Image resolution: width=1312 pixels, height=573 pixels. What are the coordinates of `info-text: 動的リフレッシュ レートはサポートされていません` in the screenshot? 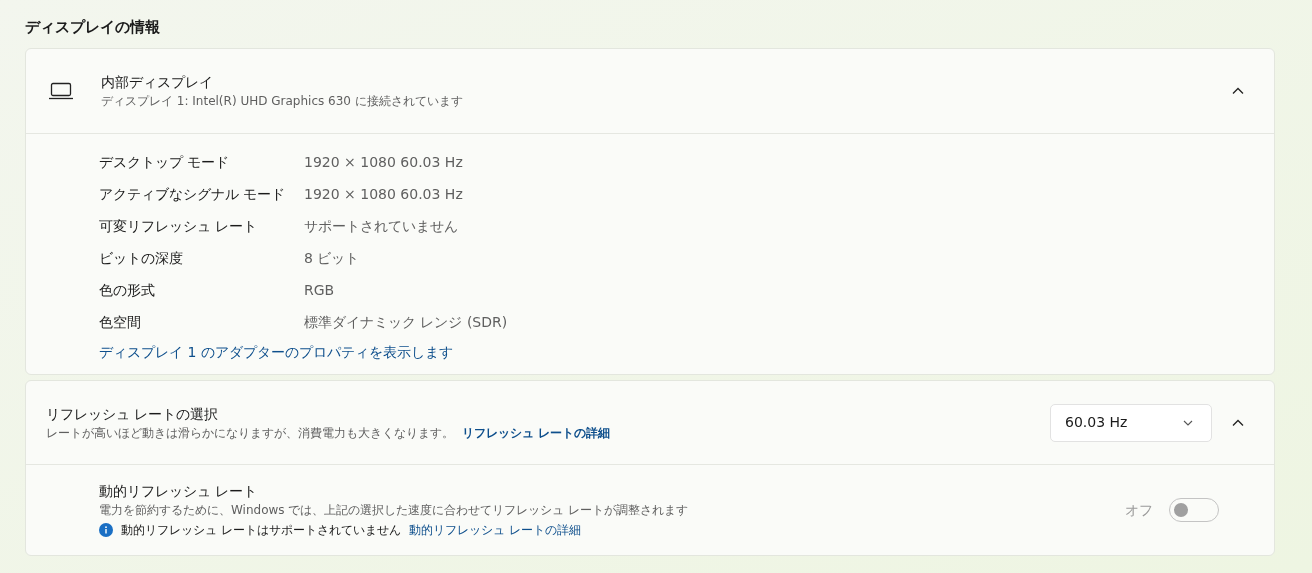 It's located at (261, 530).